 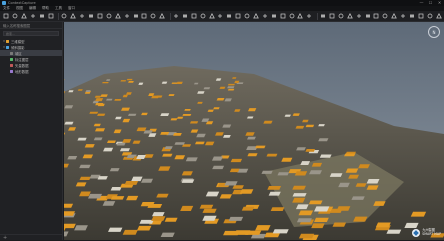 I want to click on mesh-icon, so click(x=91, y=16).